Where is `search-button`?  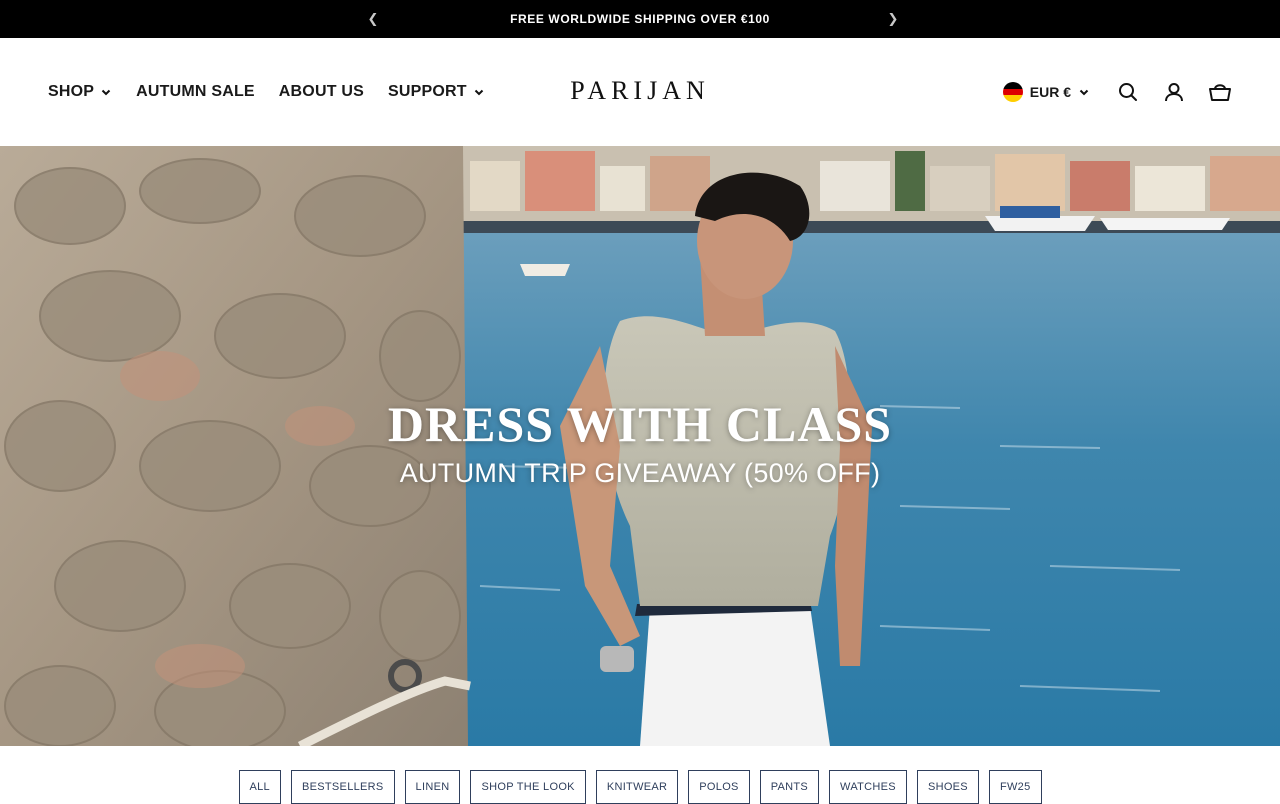 search-button is located at coordinates (1128, 92).